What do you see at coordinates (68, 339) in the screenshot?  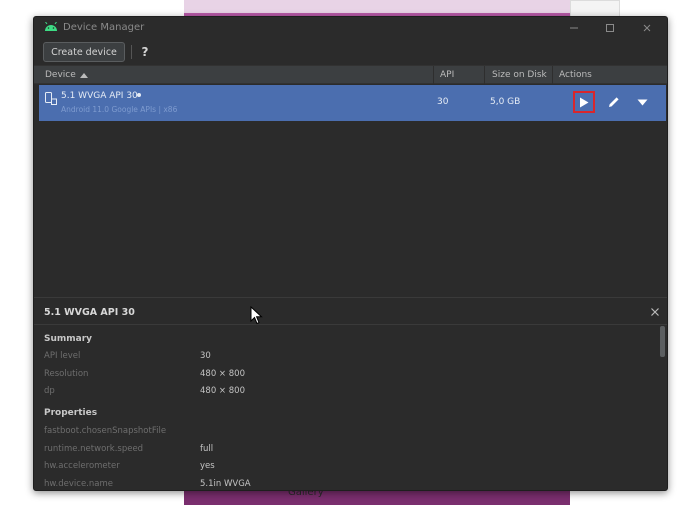 I see `summary-heading: Summary` at bounding box center [68, 339].